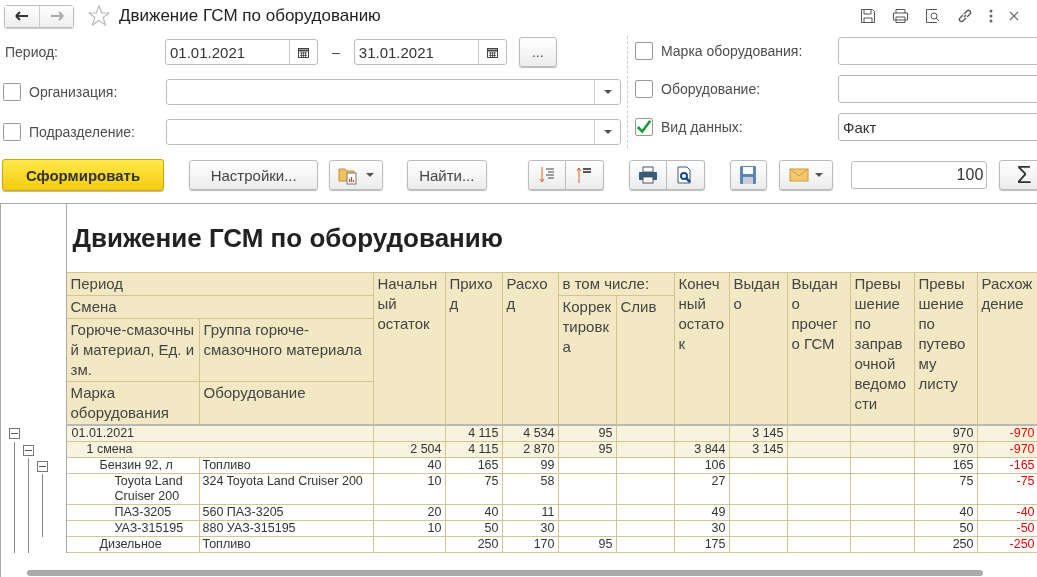 The height and width of the screenshot is (577, 1037). Describe the element at coordinates (965, 16) in the screenshot. I see `link-icon` at that location.